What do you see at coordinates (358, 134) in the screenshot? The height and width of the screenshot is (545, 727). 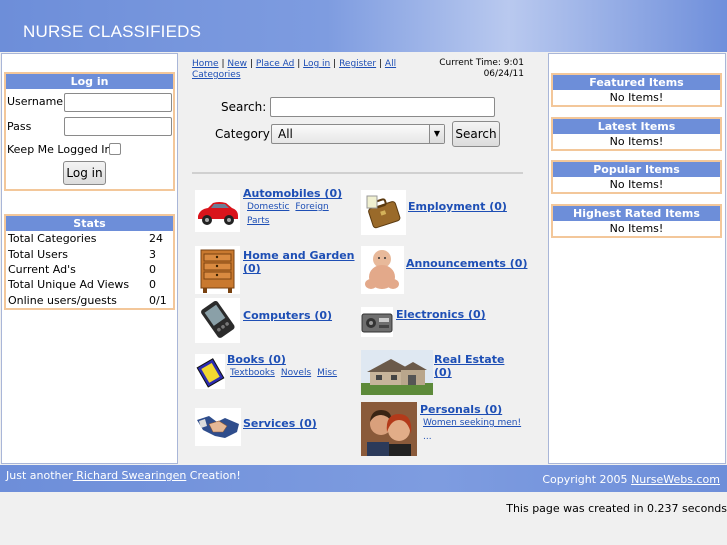 I see `category-select: All ▼` at bounding box center [358, 134].